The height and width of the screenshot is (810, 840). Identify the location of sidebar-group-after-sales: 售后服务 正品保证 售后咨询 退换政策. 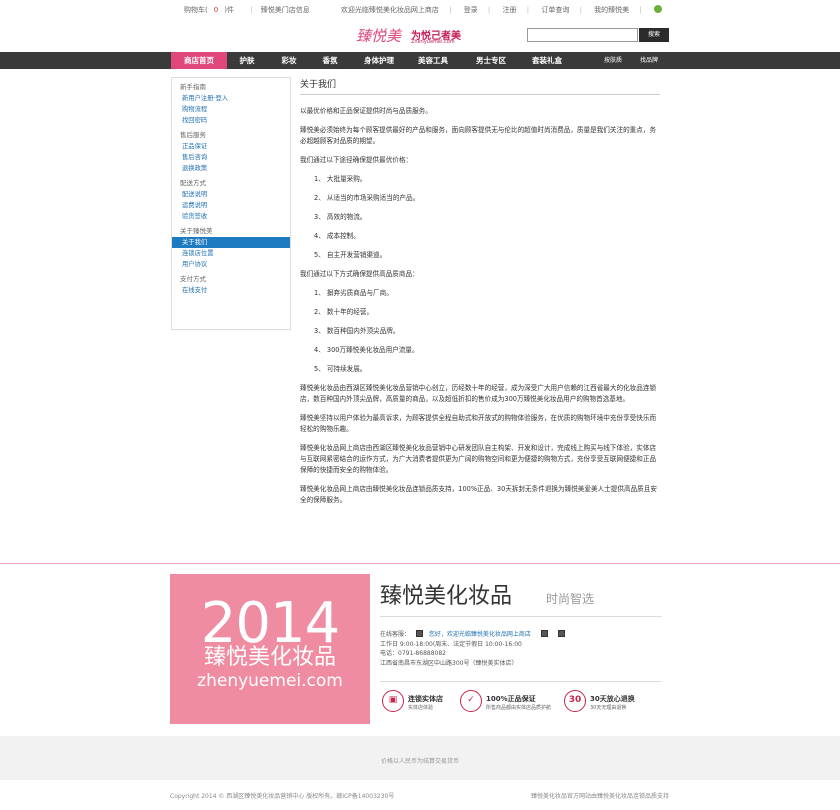
(231, 152).